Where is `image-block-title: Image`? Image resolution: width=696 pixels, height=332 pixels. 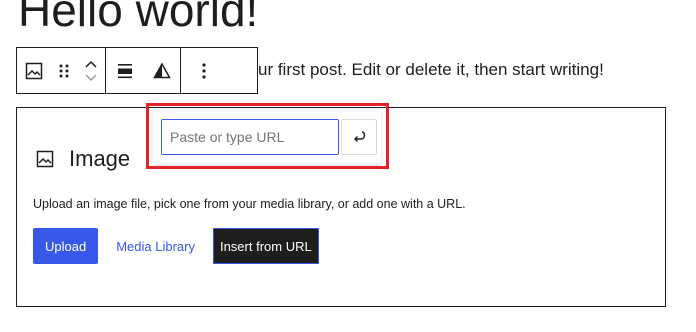 image-block-title: Image is located at coordinates (100, 158).